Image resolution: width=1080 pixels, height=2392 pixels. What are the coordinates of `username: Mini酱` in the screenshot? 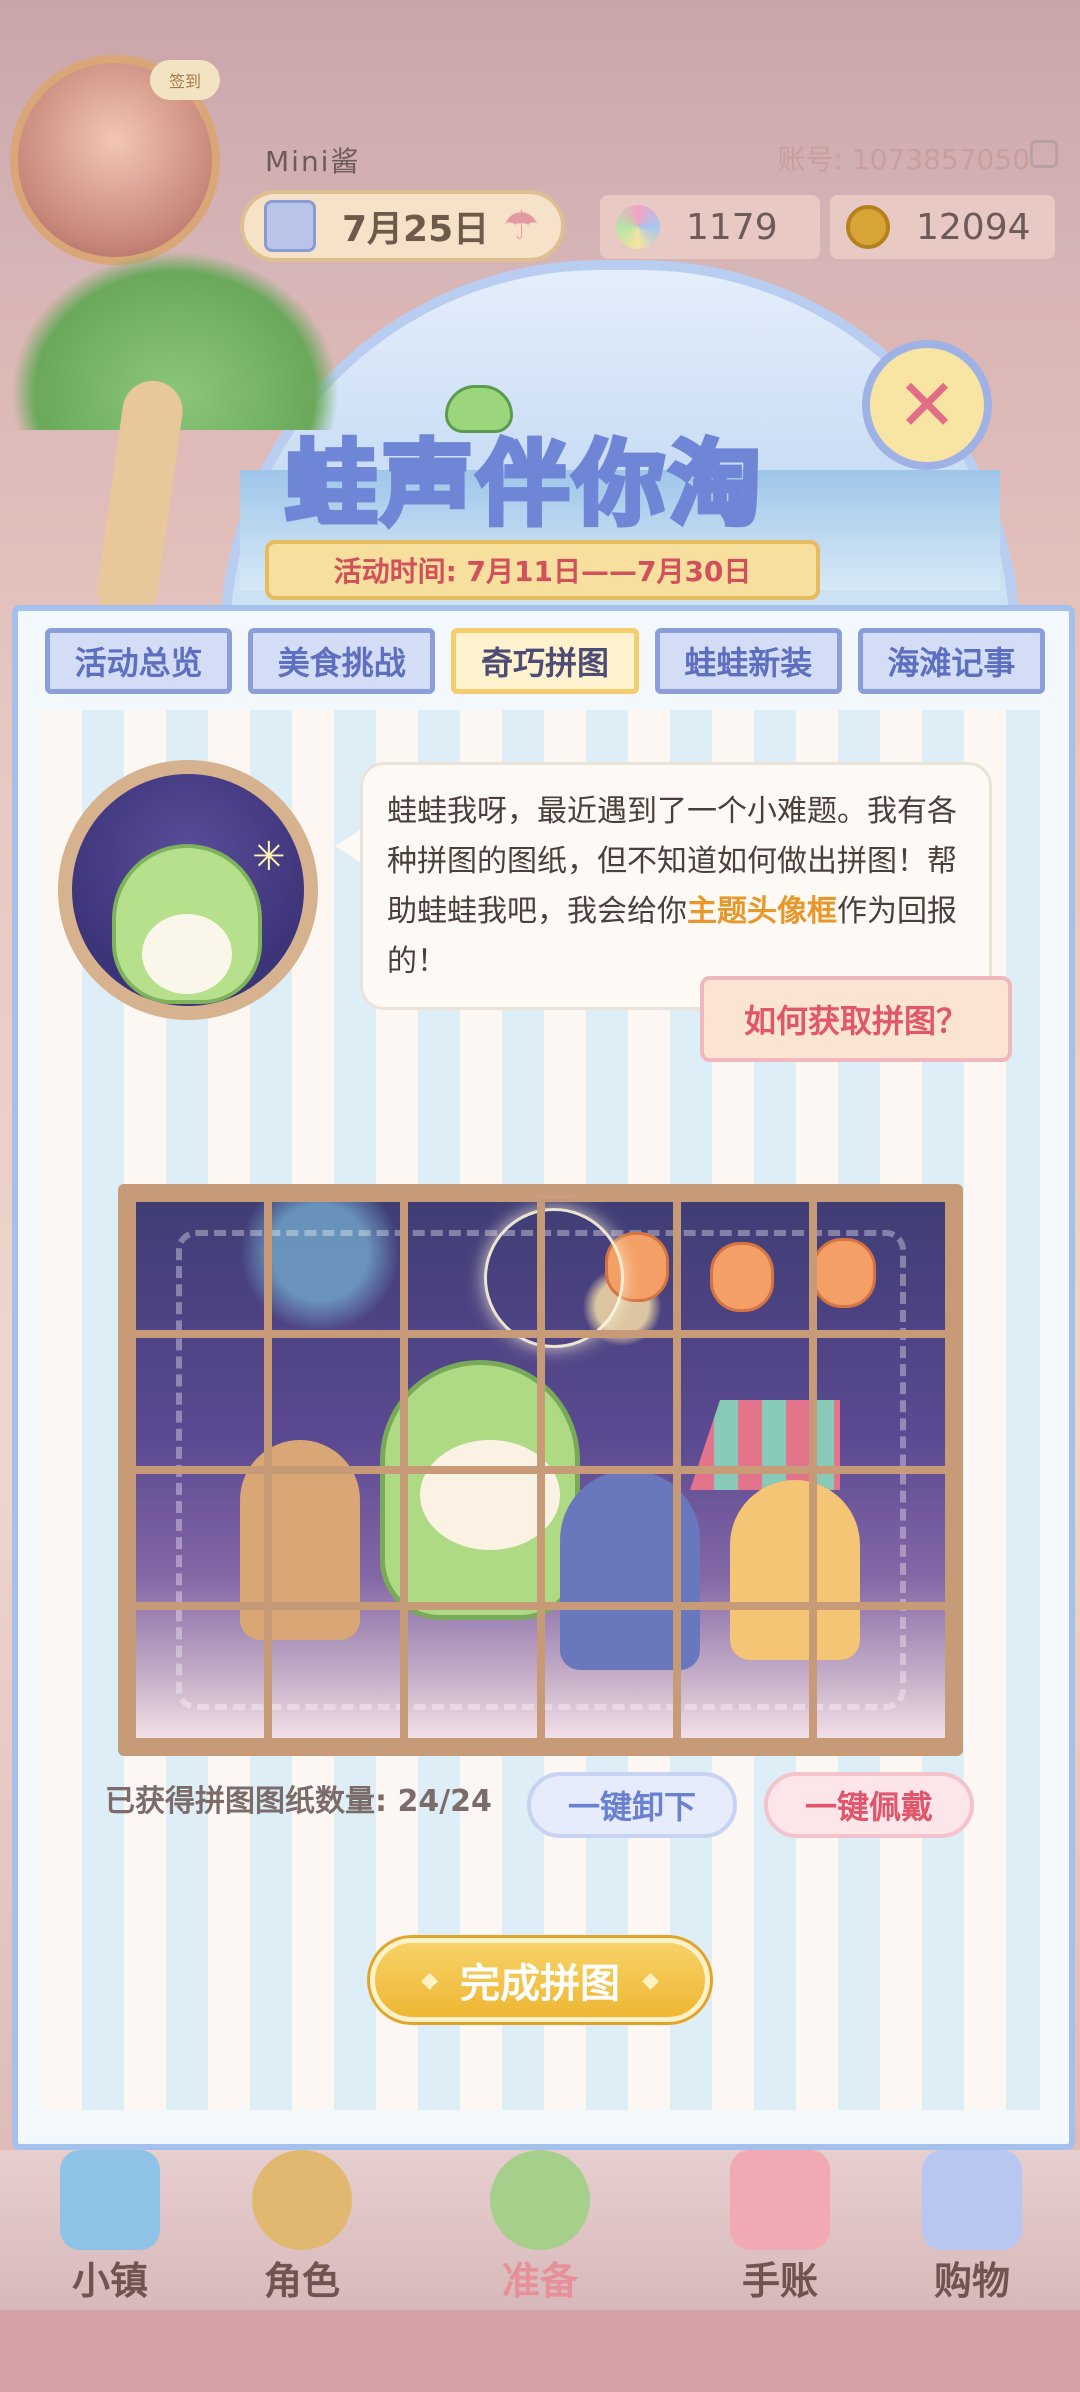 It's located at (313, 161).